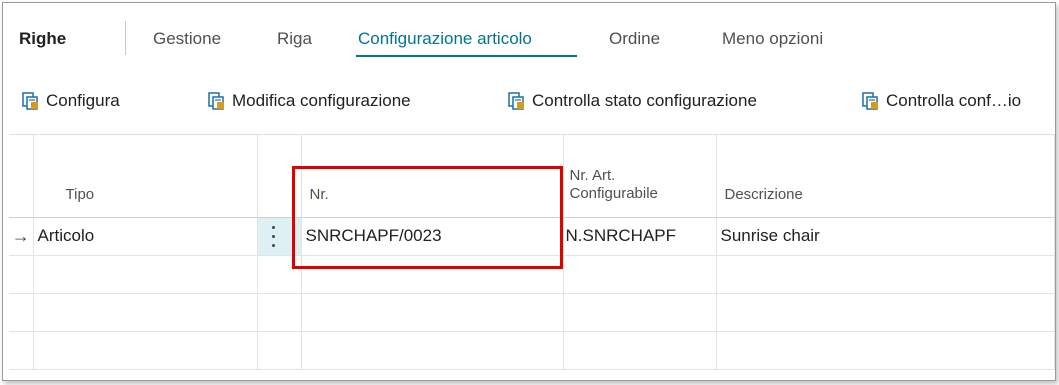  I want to click on controlla-stato-configurazione-label: Controlla stato configurazione, so click(644, 100).